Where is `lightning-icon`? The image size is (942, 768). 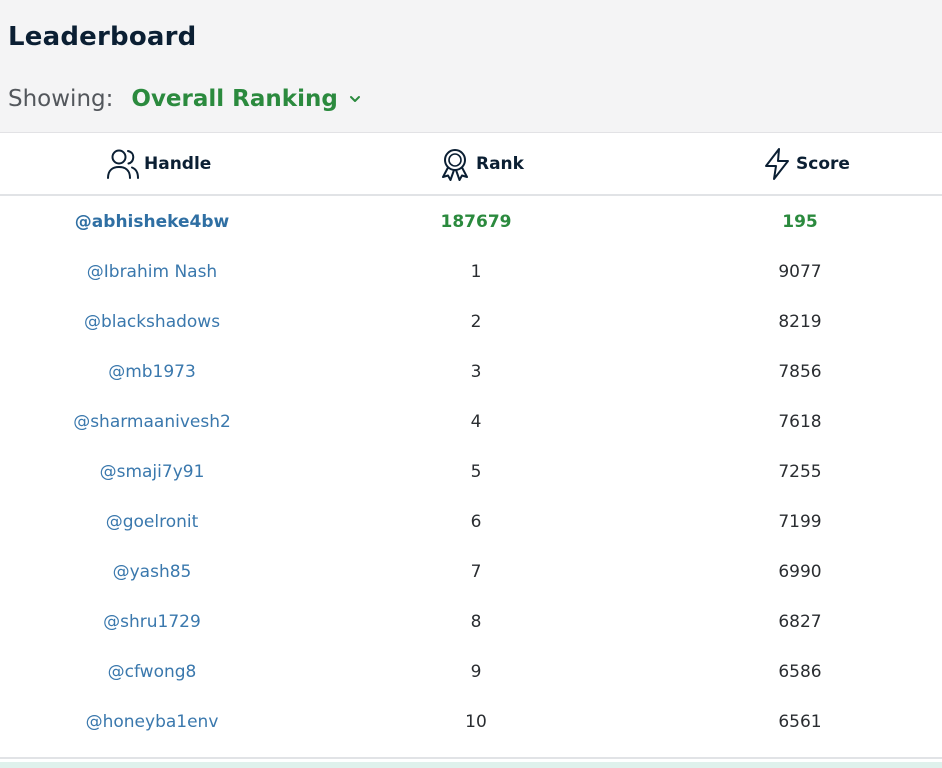
lightning-icon is located at coordinates (777, 164).